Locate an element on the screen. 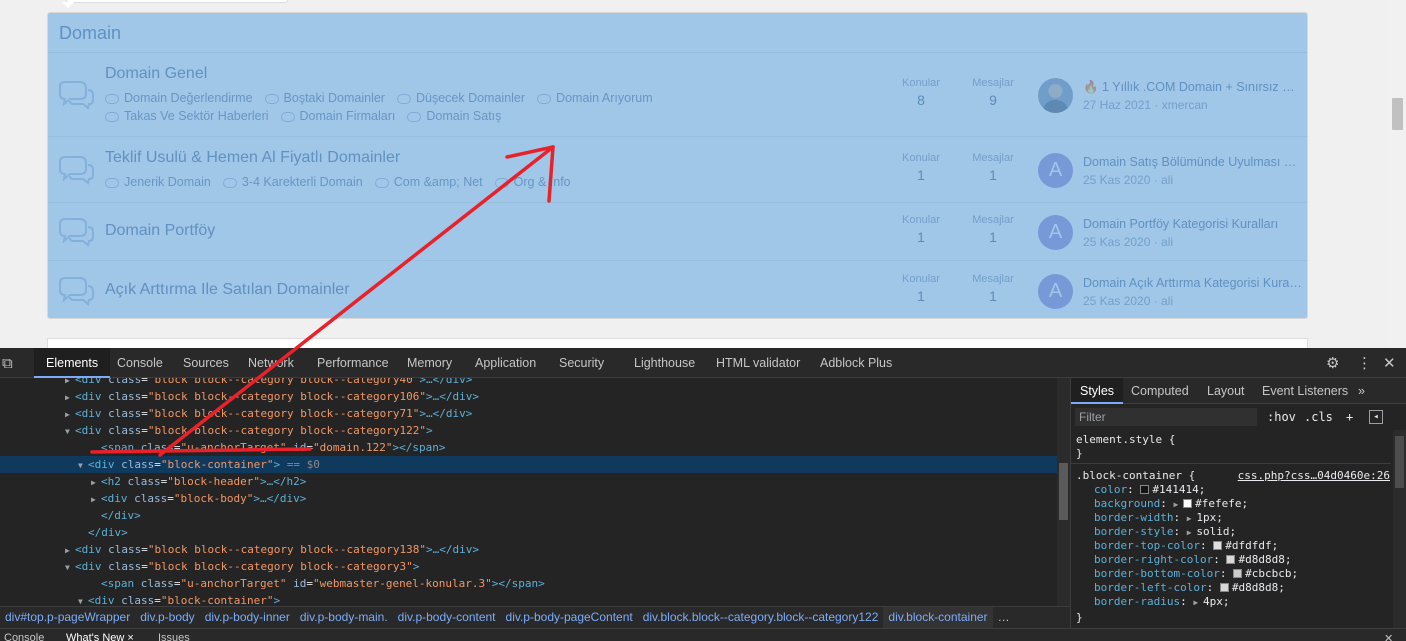  subforum-link: 3-4 Karekterli Domain is located at coordinates (292, 182).